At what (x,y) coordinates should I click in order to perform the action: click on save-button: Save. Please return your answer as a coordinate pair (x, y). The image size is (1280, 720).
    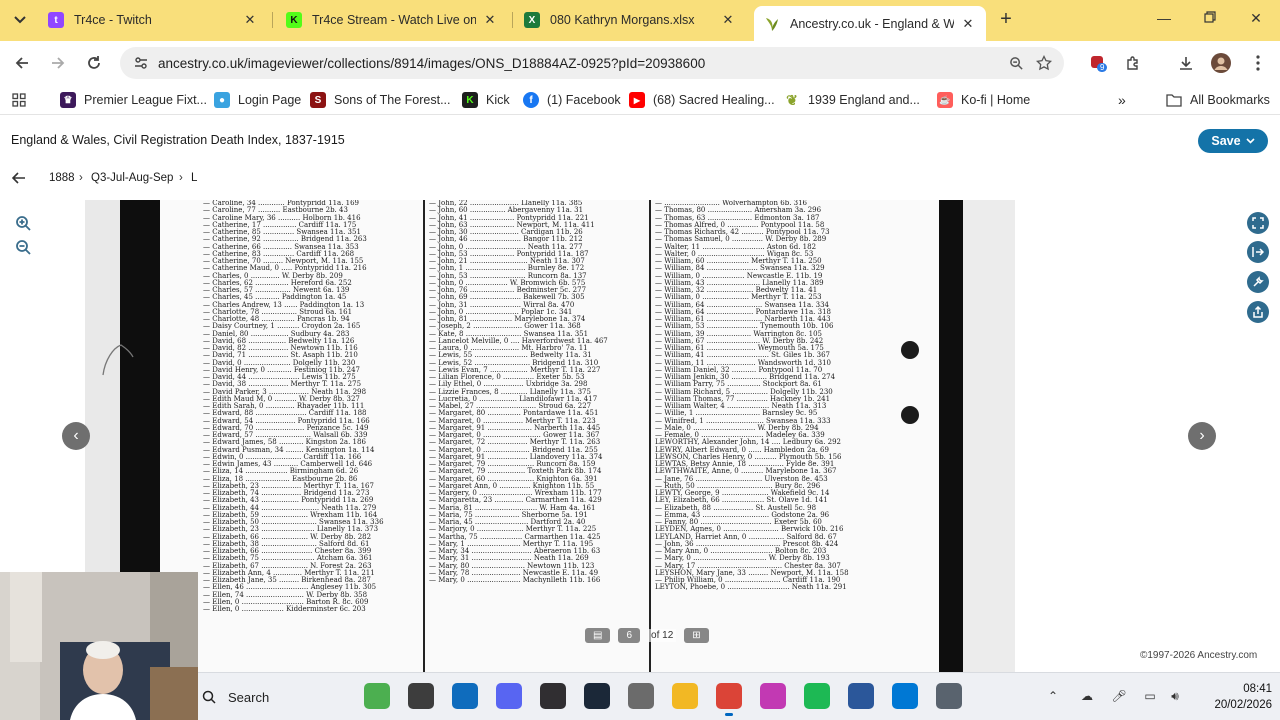
    Looking at the image, I should click on (1233, 141).